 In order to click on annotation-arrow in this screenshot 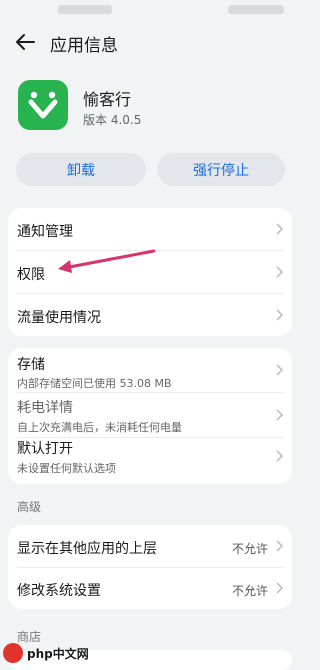, I will do `click(107, 261)`.